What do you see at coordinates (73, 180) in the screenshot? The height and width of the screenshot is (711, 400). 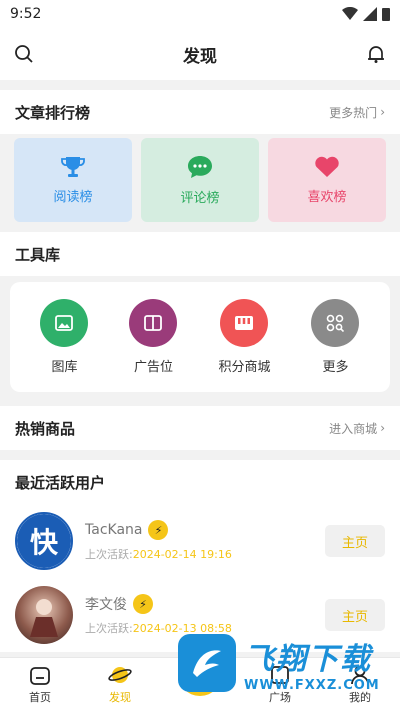 I see `read-rank-card: 阅读榜` at bounding box center [73, 180].